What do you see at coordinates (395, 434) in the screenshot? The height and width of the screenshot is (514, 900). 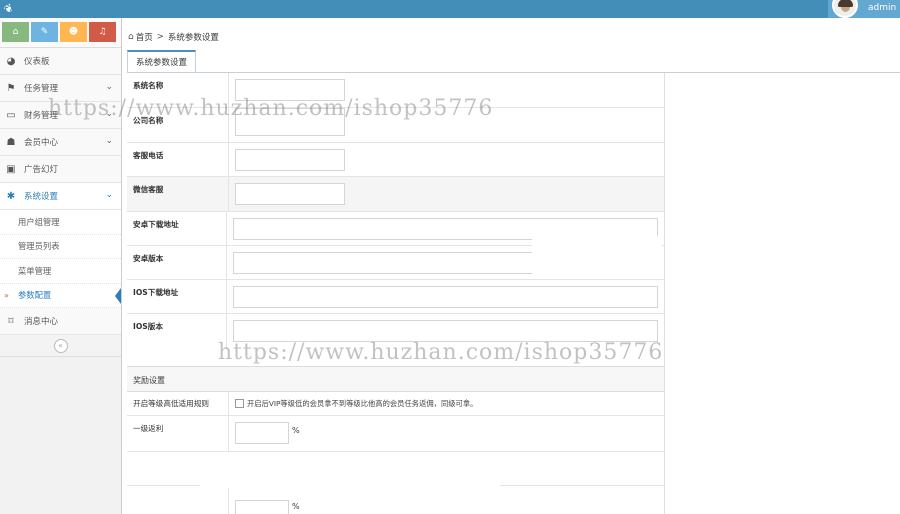 I see `form-row-rebate-level1: 一级返利 %` at bounding box center [395, 434].